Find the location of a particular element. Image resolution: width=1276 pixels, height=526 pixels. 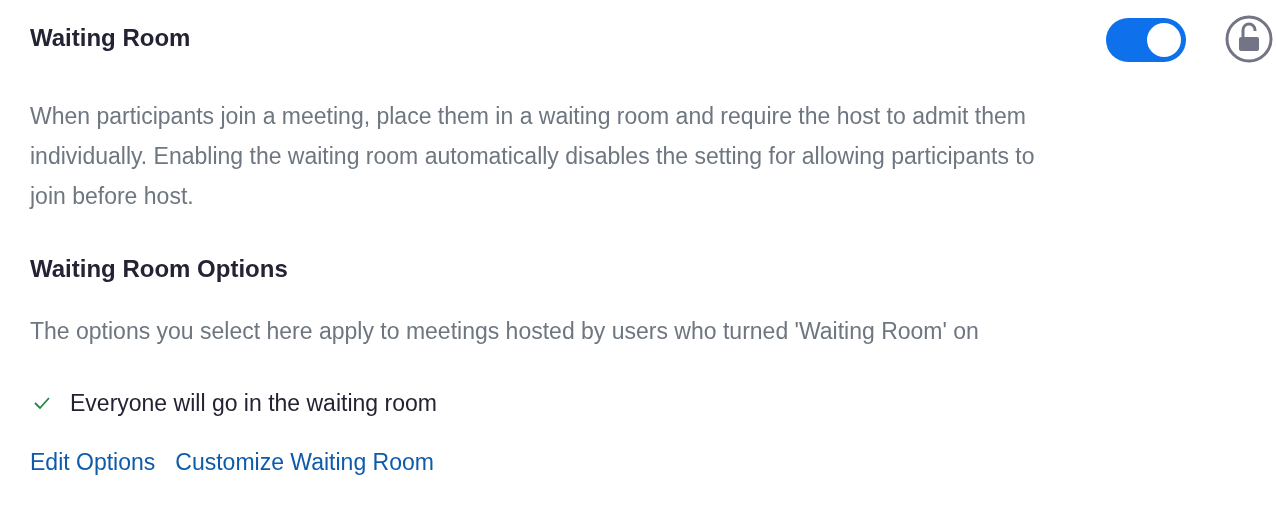

link: Edit Options is located at coordinates (93, 462).